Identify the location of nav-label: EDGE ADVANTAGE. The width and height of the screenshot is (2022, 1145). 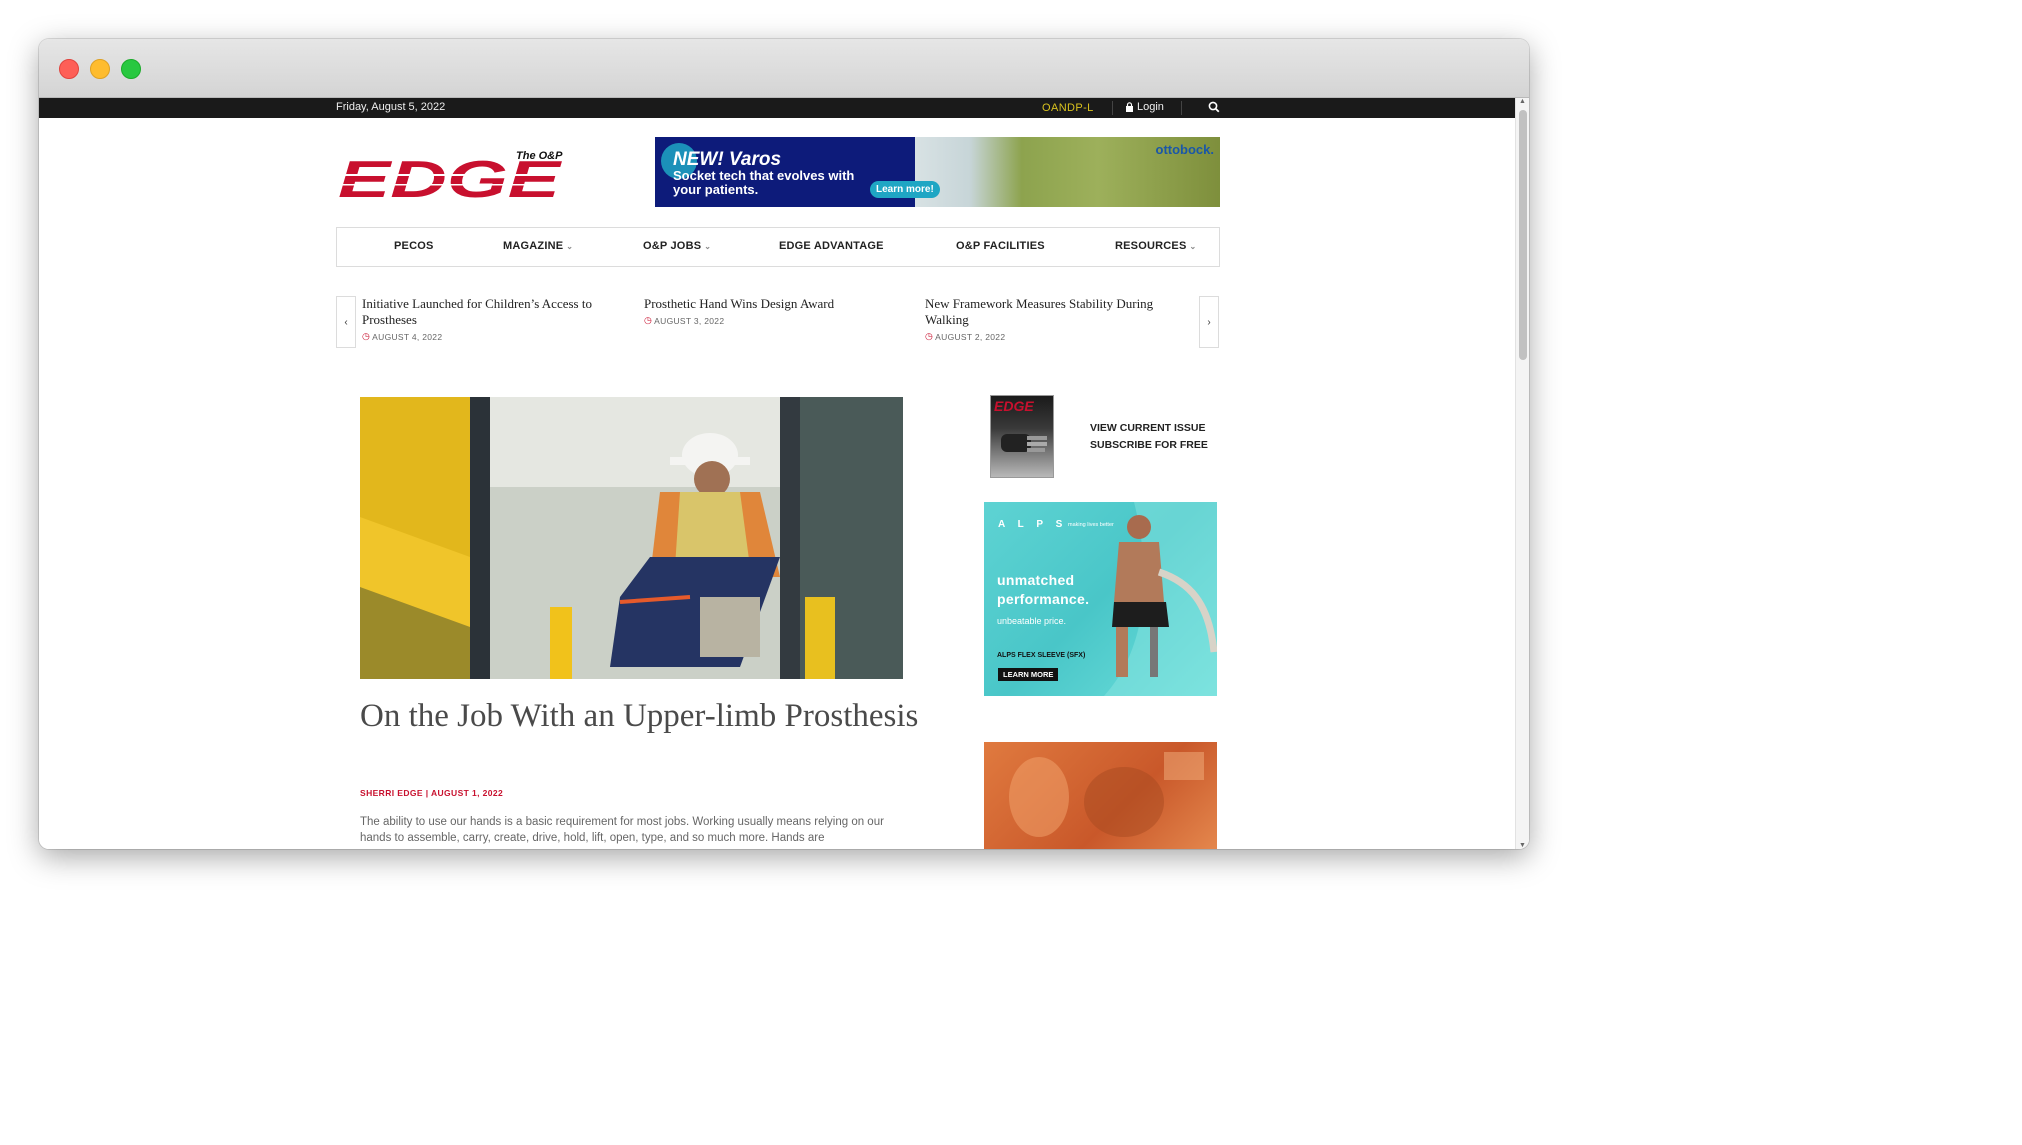
(831, 246).